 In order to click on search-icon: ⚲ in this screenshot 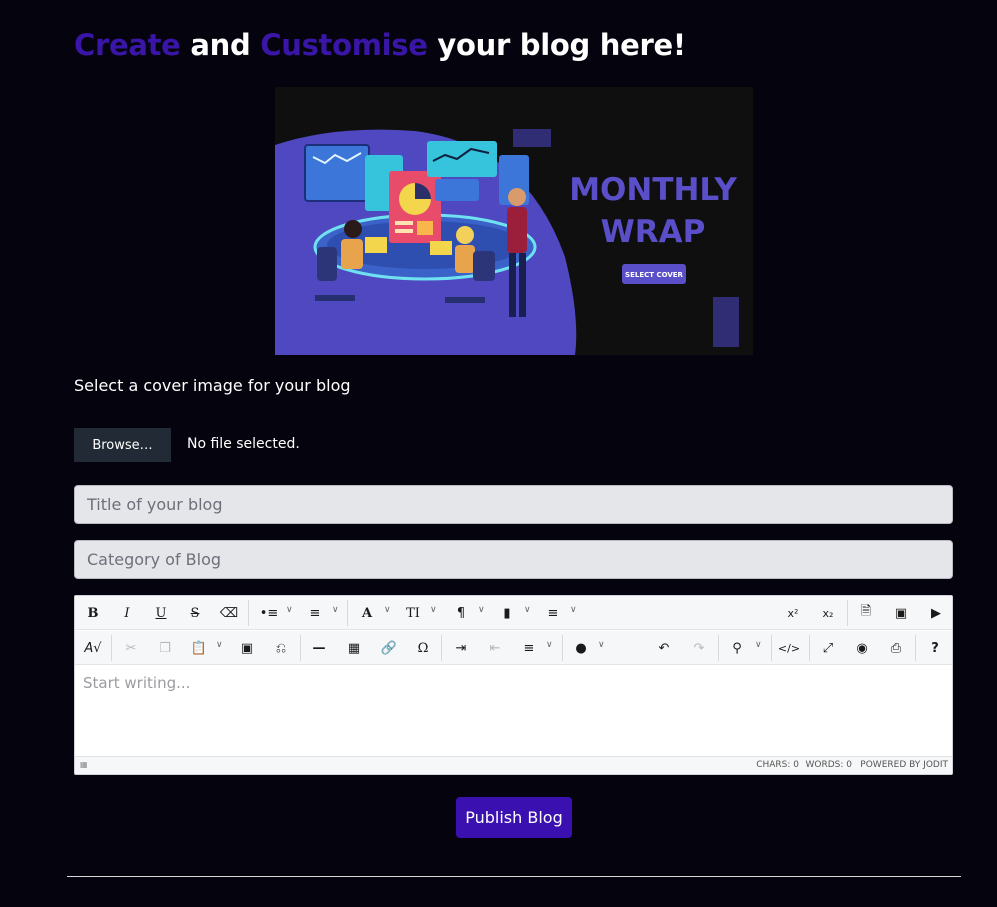, I will do `click(737, 648)`.